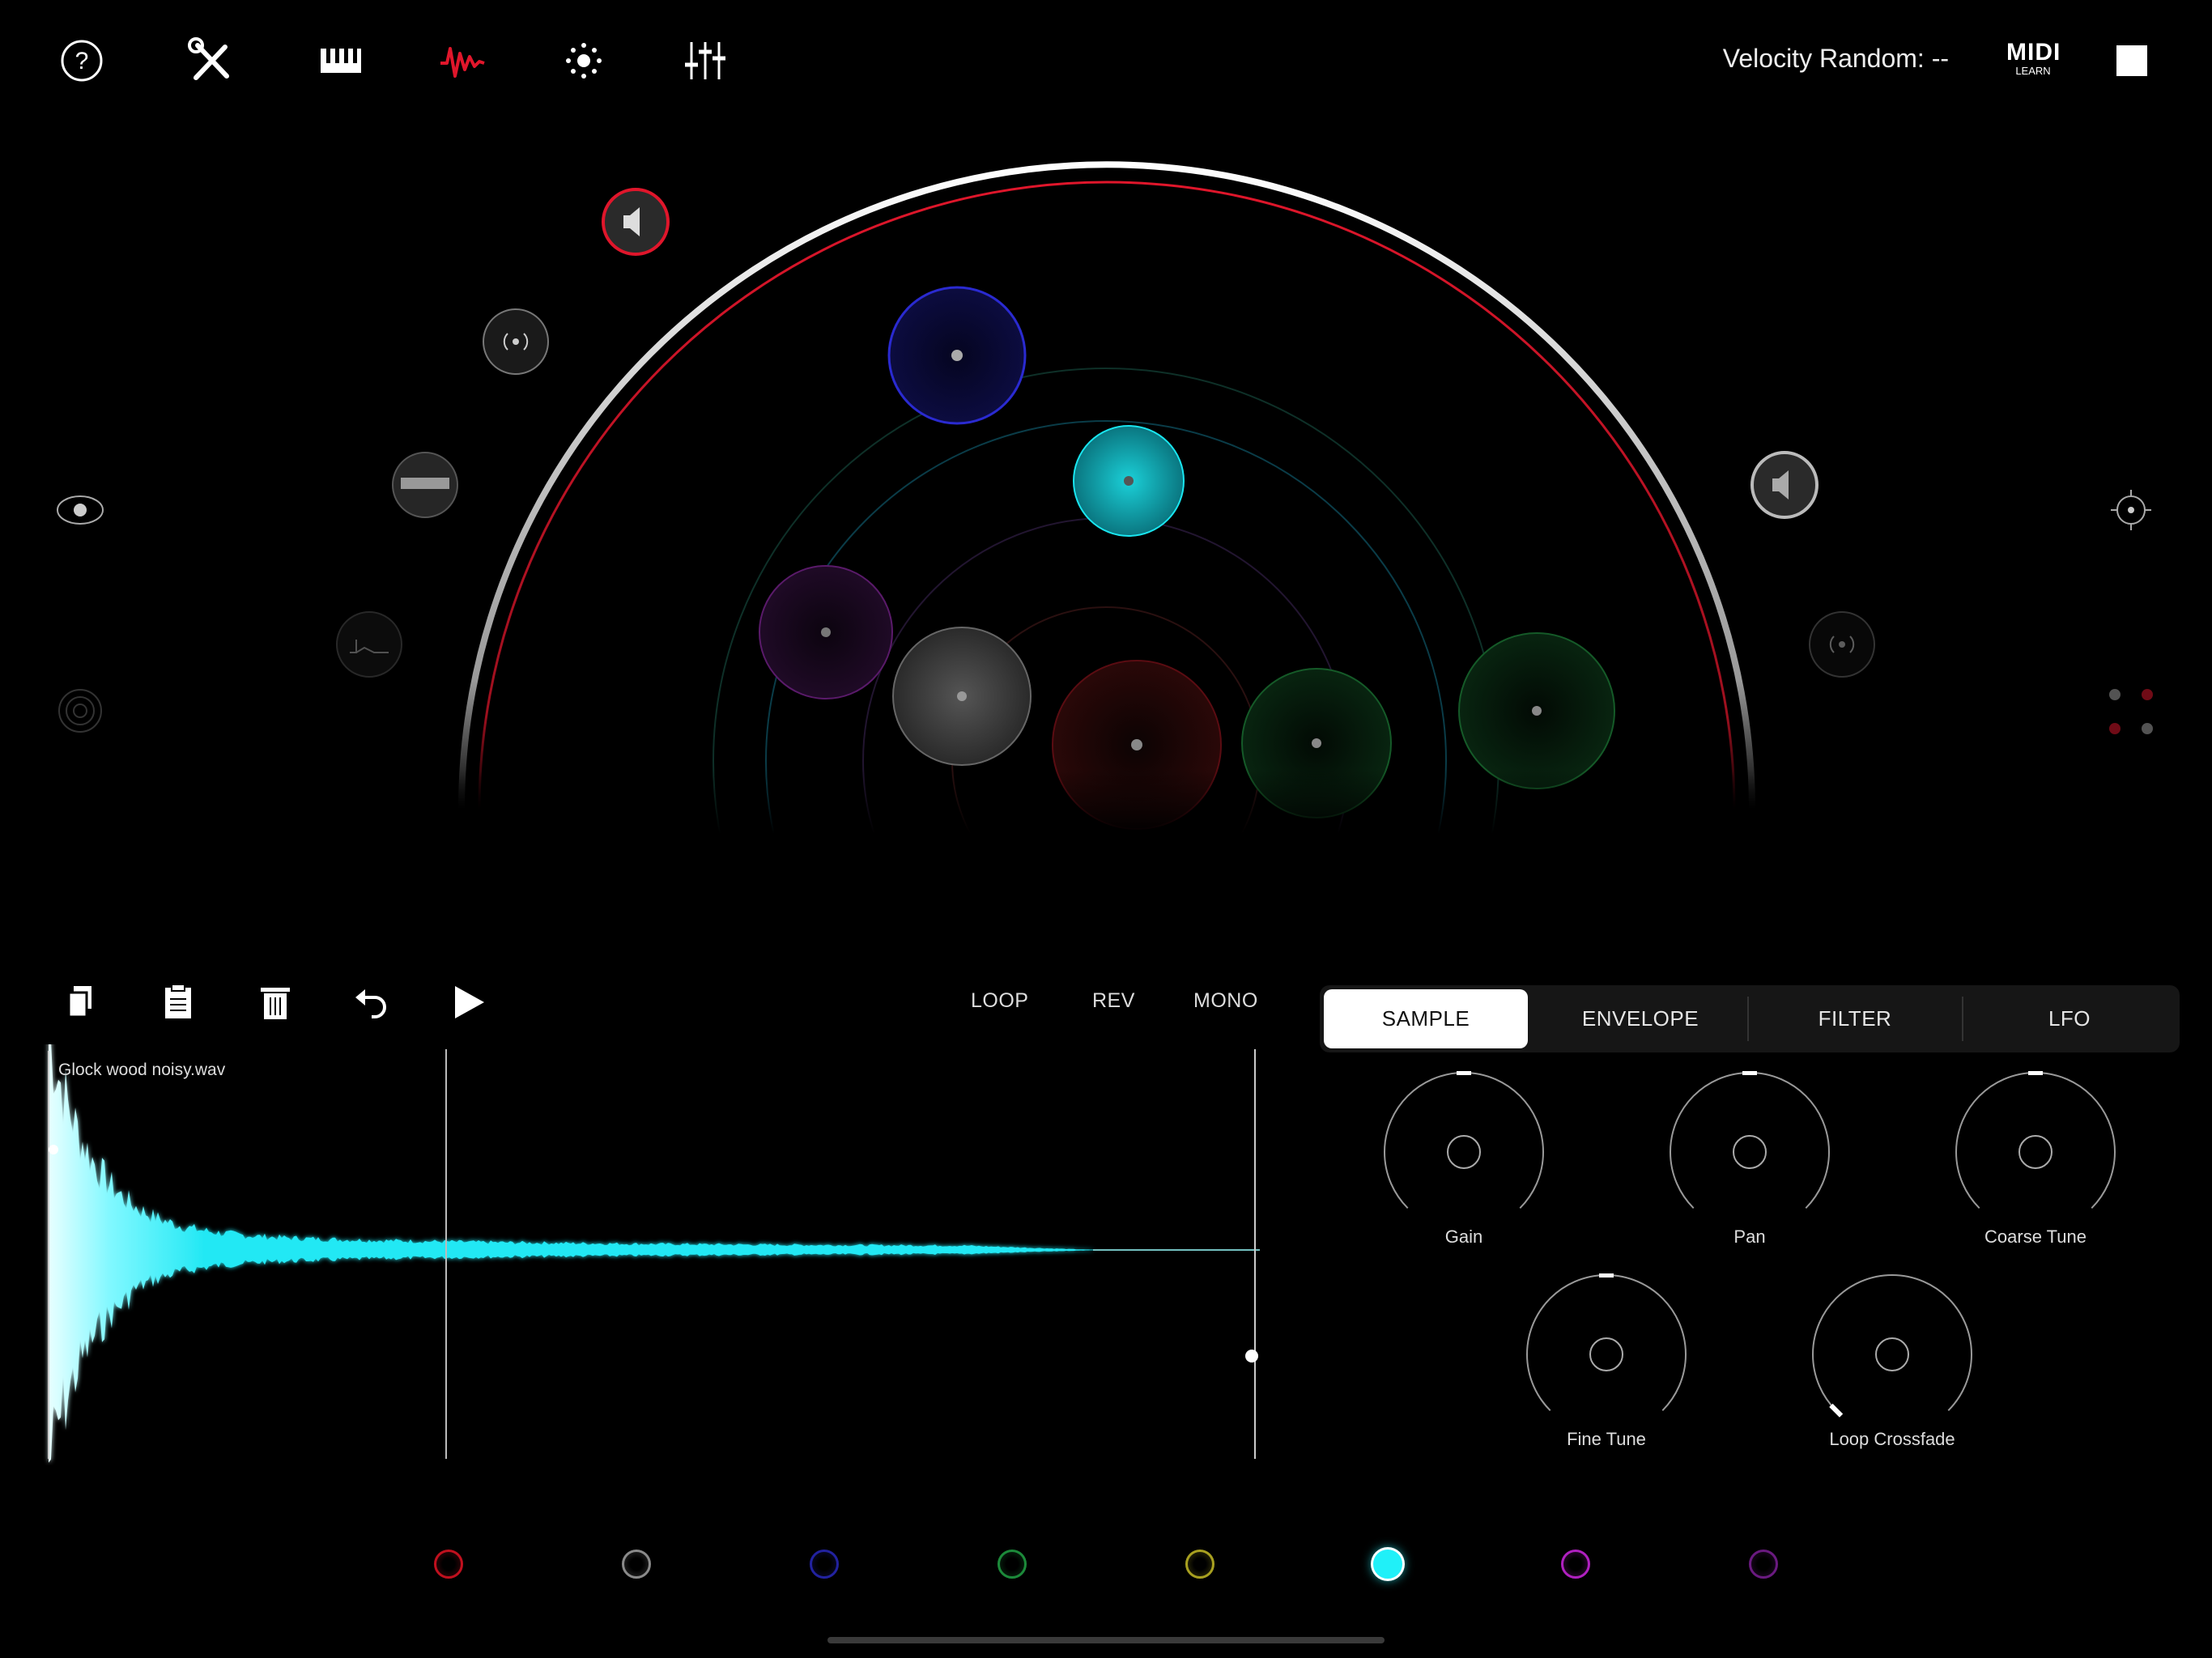 The image size is (2212, 1658). I want to click on coarse-tune-knob-label: Coarse Tune, so click(2036, 1236).